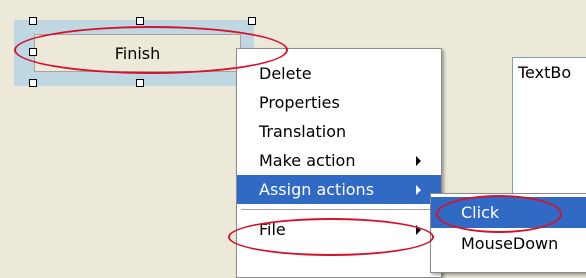 The width and height of the screenshot is (586, 278). What do you see at coordinates (303, 131) in the screenshot?
I see `menu-item-label: Translation` at bounding box center [303, 131].